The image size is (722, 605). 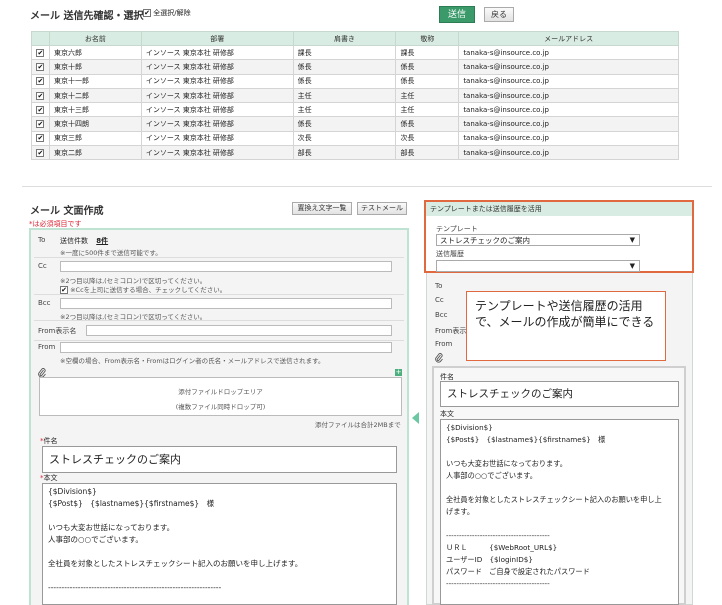 What do you see at coordinates (344, 38) in the screenshot?
I see `header-title: 肩書き` at bounding box center [344, 38].